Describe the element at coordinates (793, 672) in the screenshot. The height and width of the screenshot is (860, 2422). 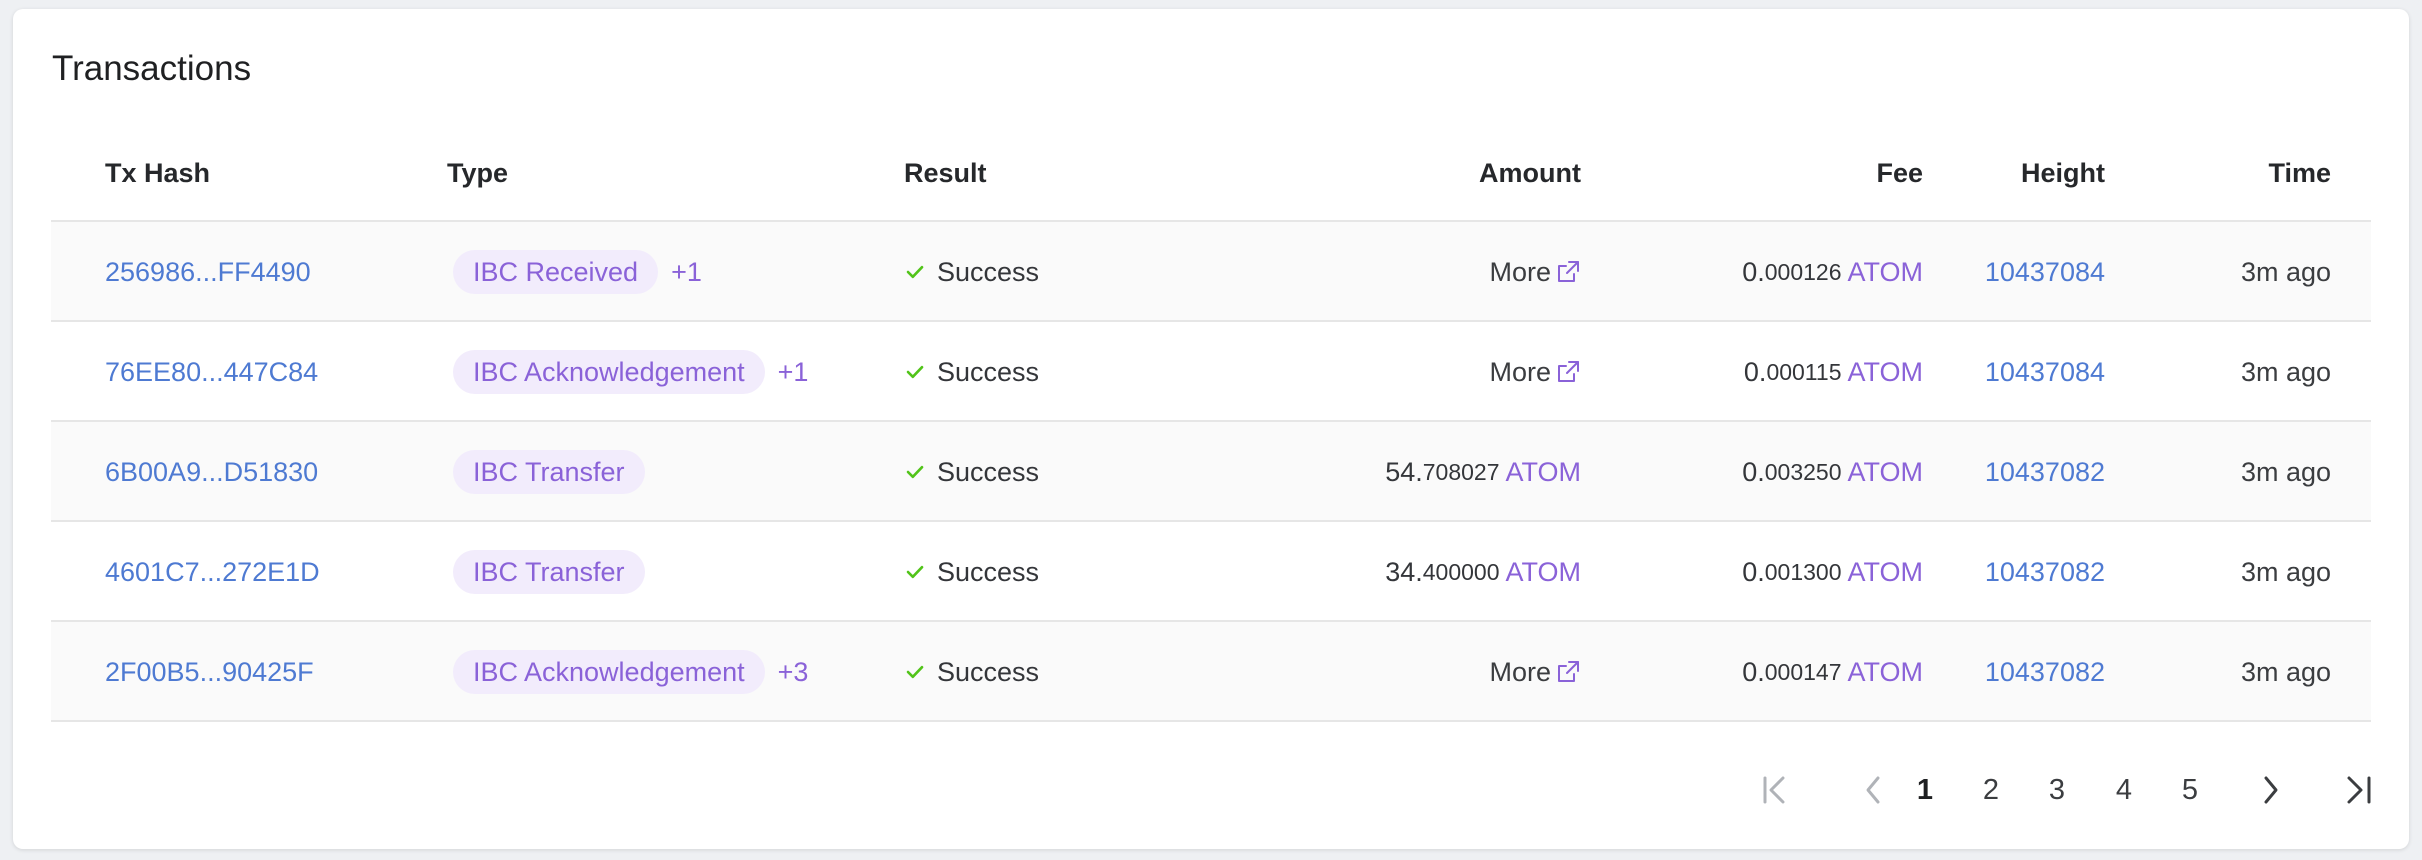
I see `type-extra-count: +3` at that location.